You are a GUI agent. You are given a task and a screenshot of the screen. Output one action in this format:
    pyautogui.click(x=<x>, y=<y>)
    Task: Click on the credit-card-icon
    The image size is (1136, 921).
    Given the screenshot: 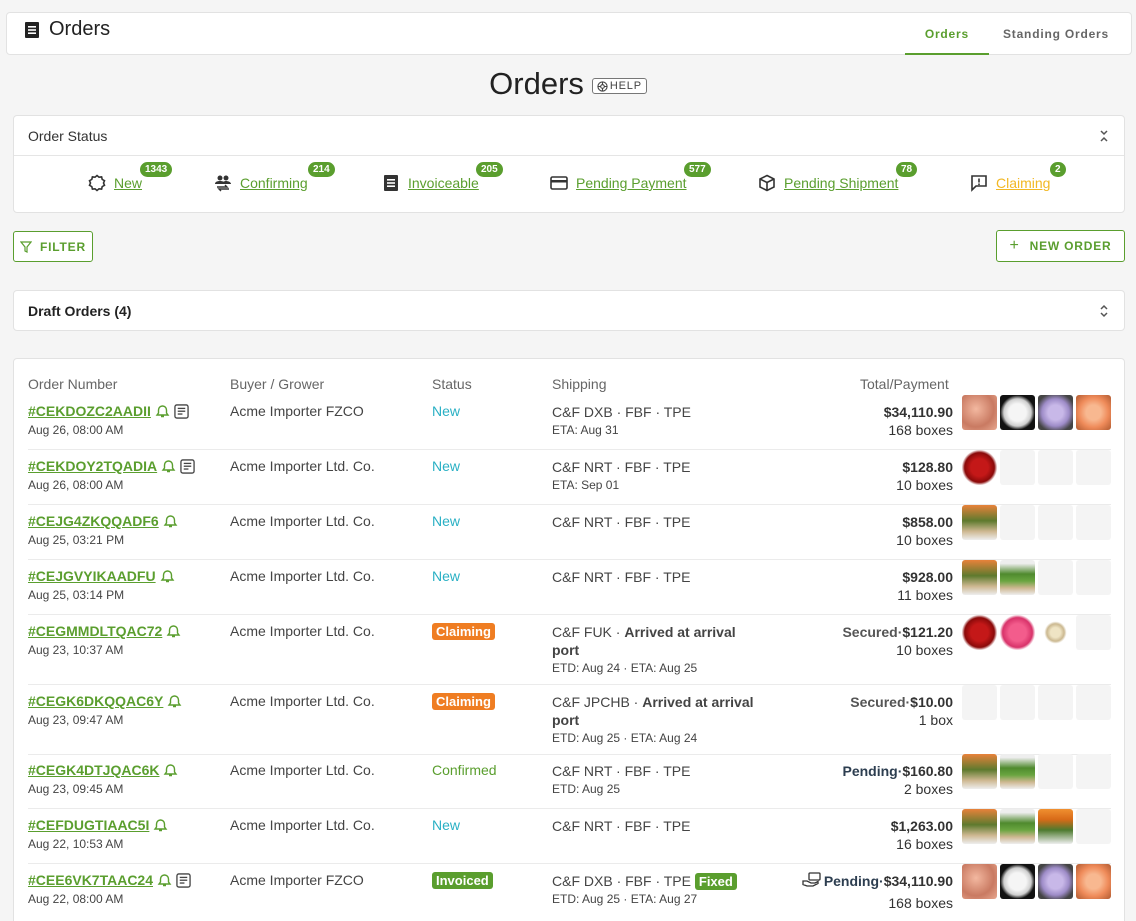 What is the action you would take?
    pyautogui.click(x=559, y=183)
    